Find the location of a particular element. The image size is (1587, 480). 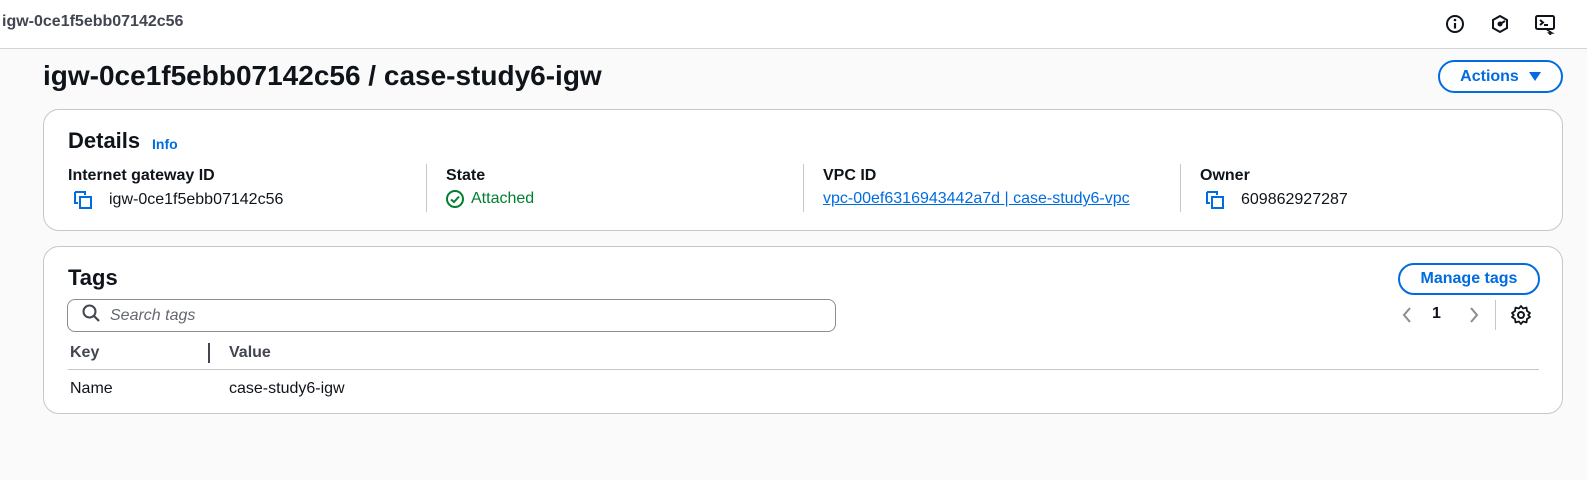

igw-id-value: igw-0ce1f5ebb07142c56 is located at coordinates (177, 200).